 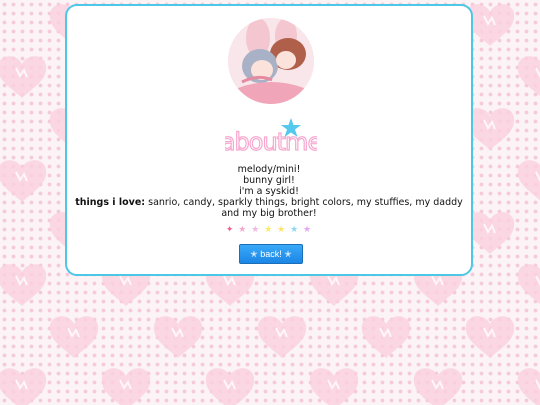 What do you see at coordinates (256, 230) in the screenshot?
I see `star-icon-3: ★` at bounding box center [256, 230].